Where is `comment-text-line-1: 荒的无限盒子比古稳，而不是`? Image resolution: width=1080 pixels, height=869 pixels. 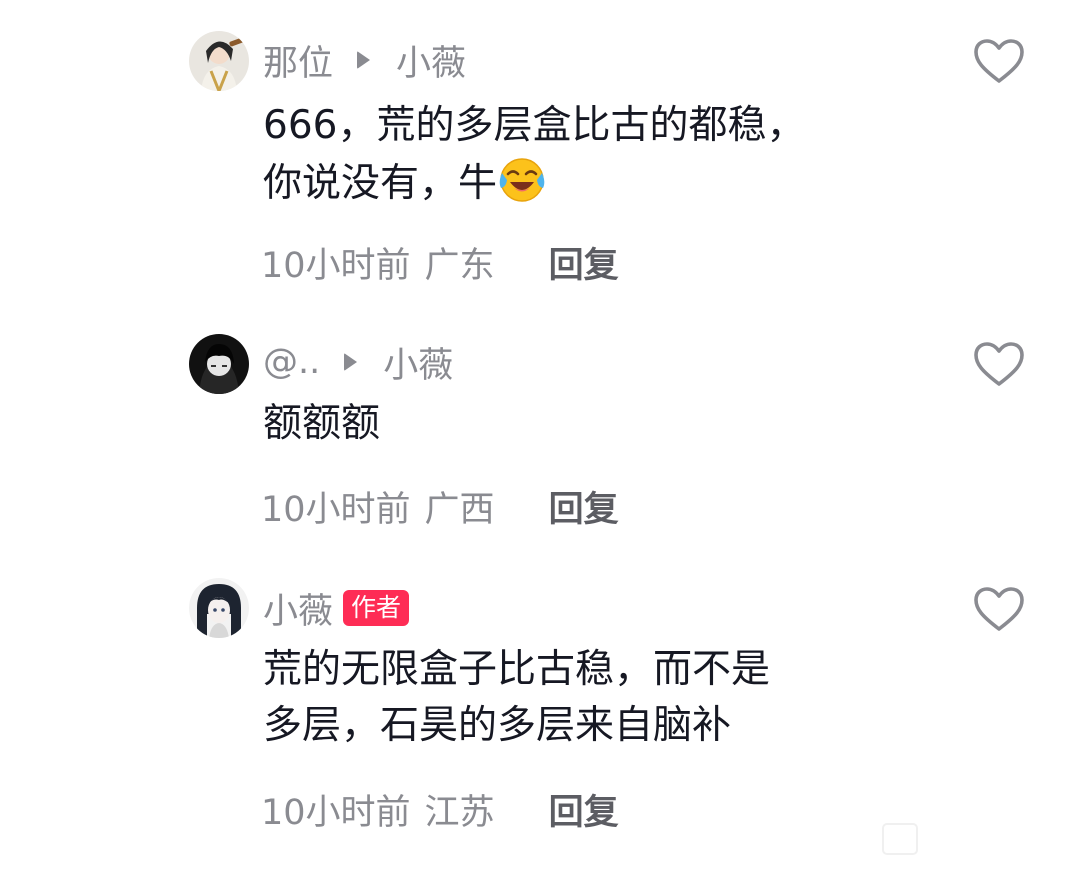 comment-text-line-1: 荒的无限盒子比古稳，而不是 is located at coordinates (517, 669).